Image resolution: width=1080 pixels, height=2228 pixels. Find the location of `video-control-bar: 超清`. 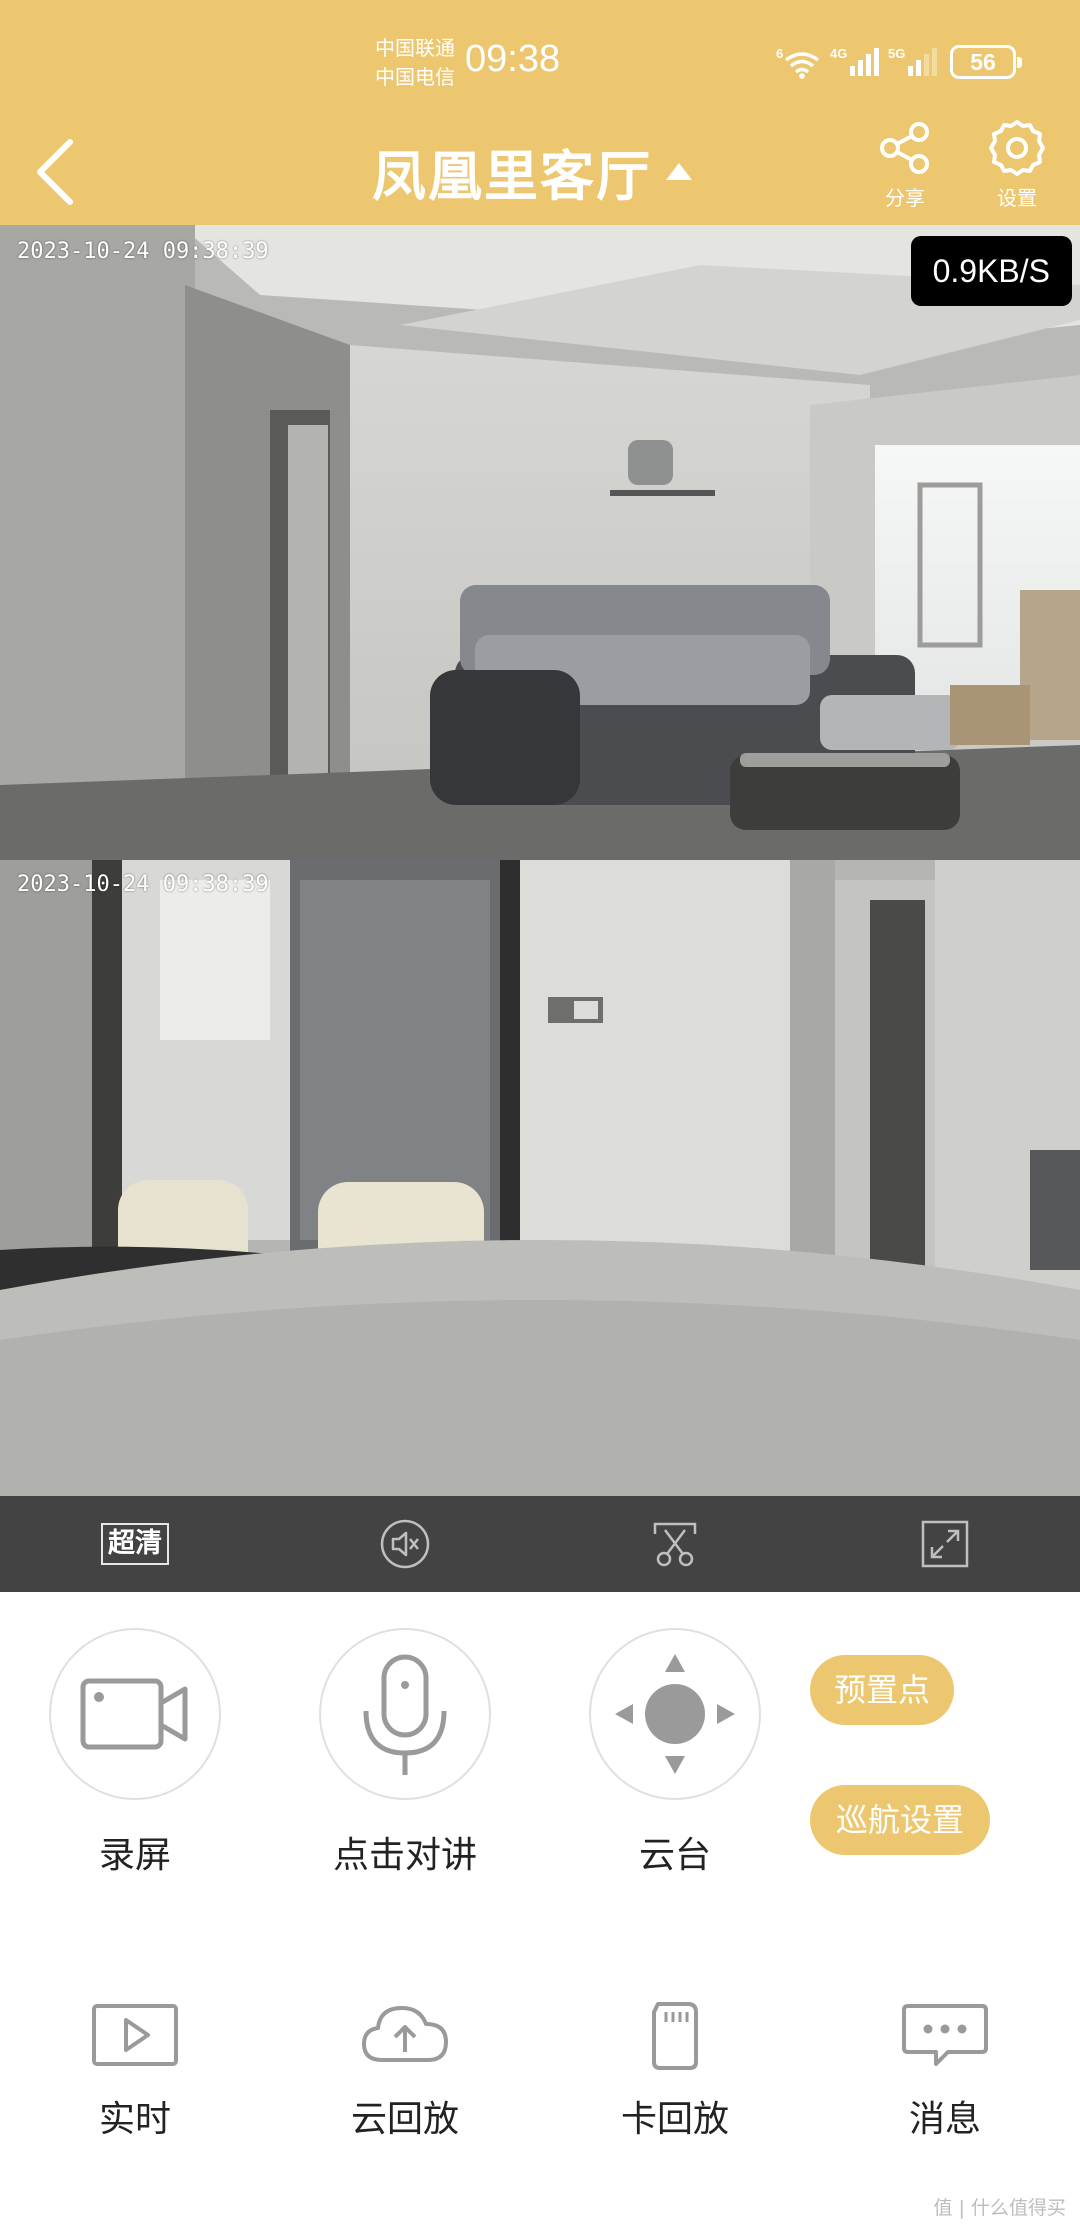

video-control-bar: 超清 is located at coordinates (540, 1544).